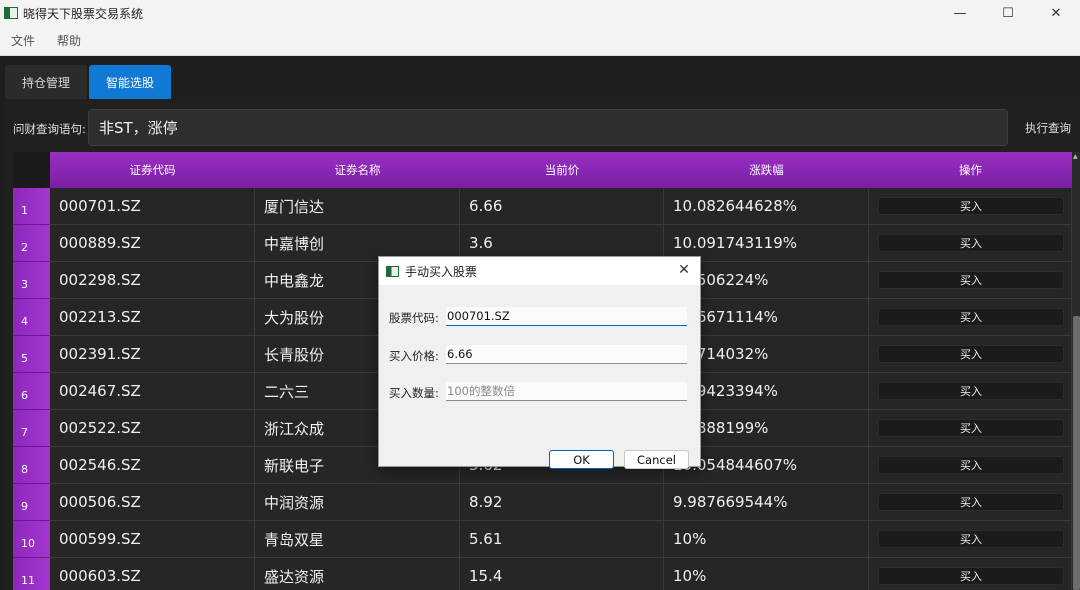  Describe the element at coordinates (960, 13) in the screenshot. I see `minimize-icon: —` at that location.